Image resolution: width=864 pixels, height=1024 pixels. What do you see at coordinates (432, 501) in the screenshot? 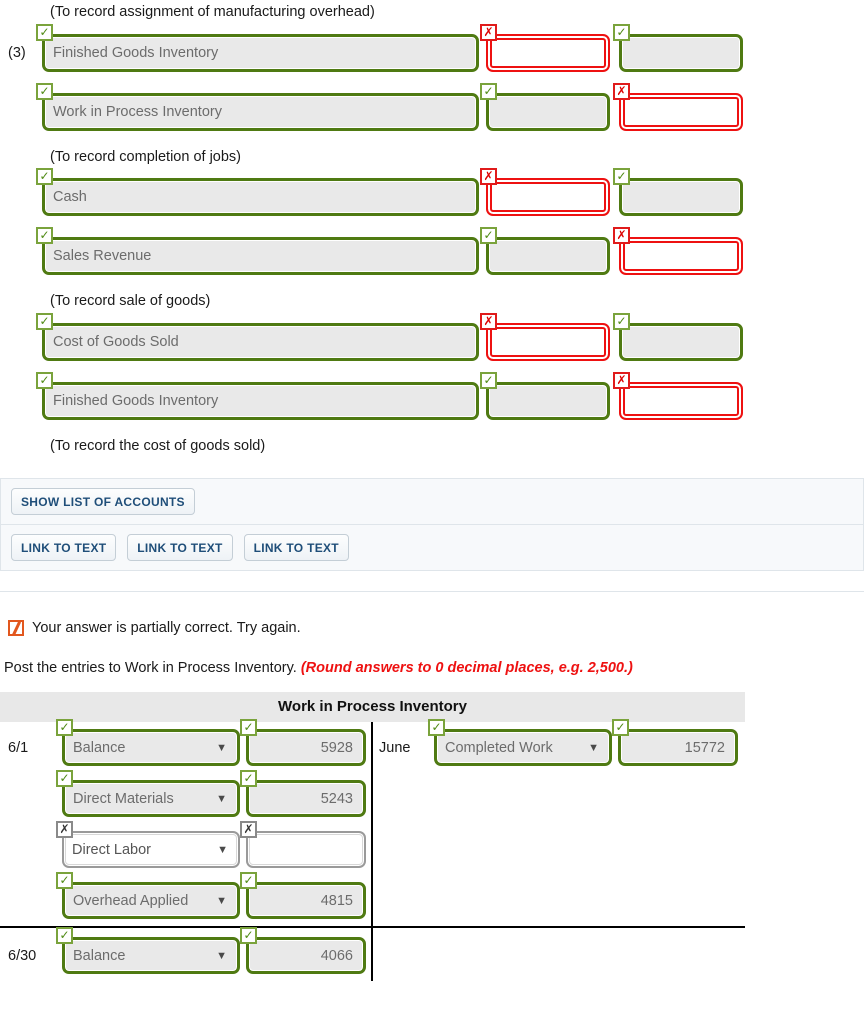
I see `show-accounts-panel: SHOW LIST OF ACCOUNTS` at bounding box center [432, 501].